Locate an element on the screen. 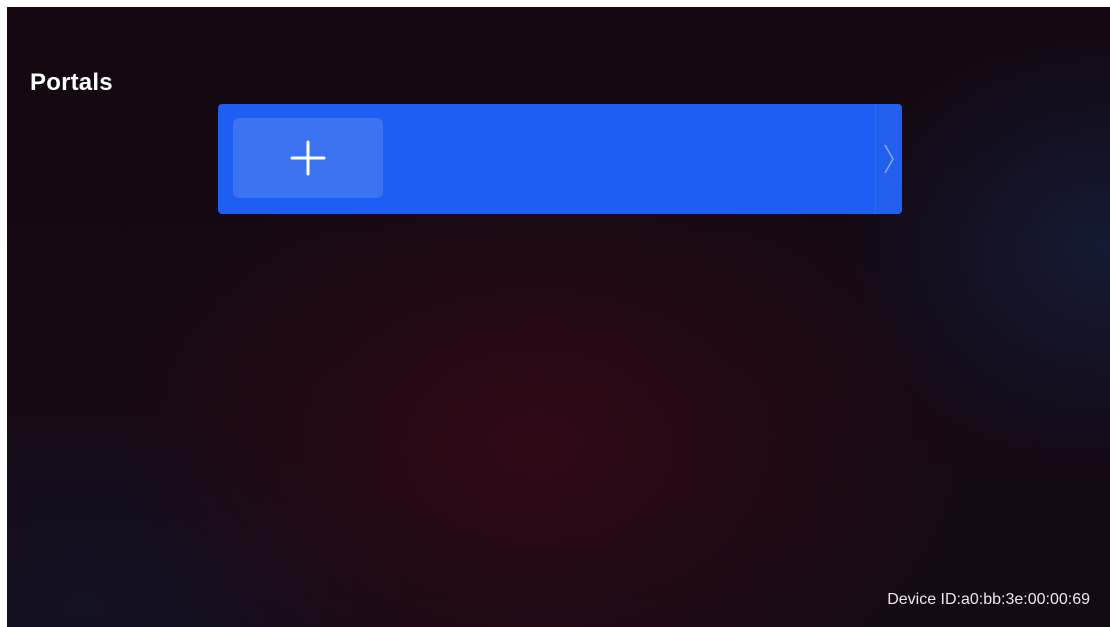 This screenshot has width=1110, height=627. chevron-right-icon is located at coordinates (889, 159).